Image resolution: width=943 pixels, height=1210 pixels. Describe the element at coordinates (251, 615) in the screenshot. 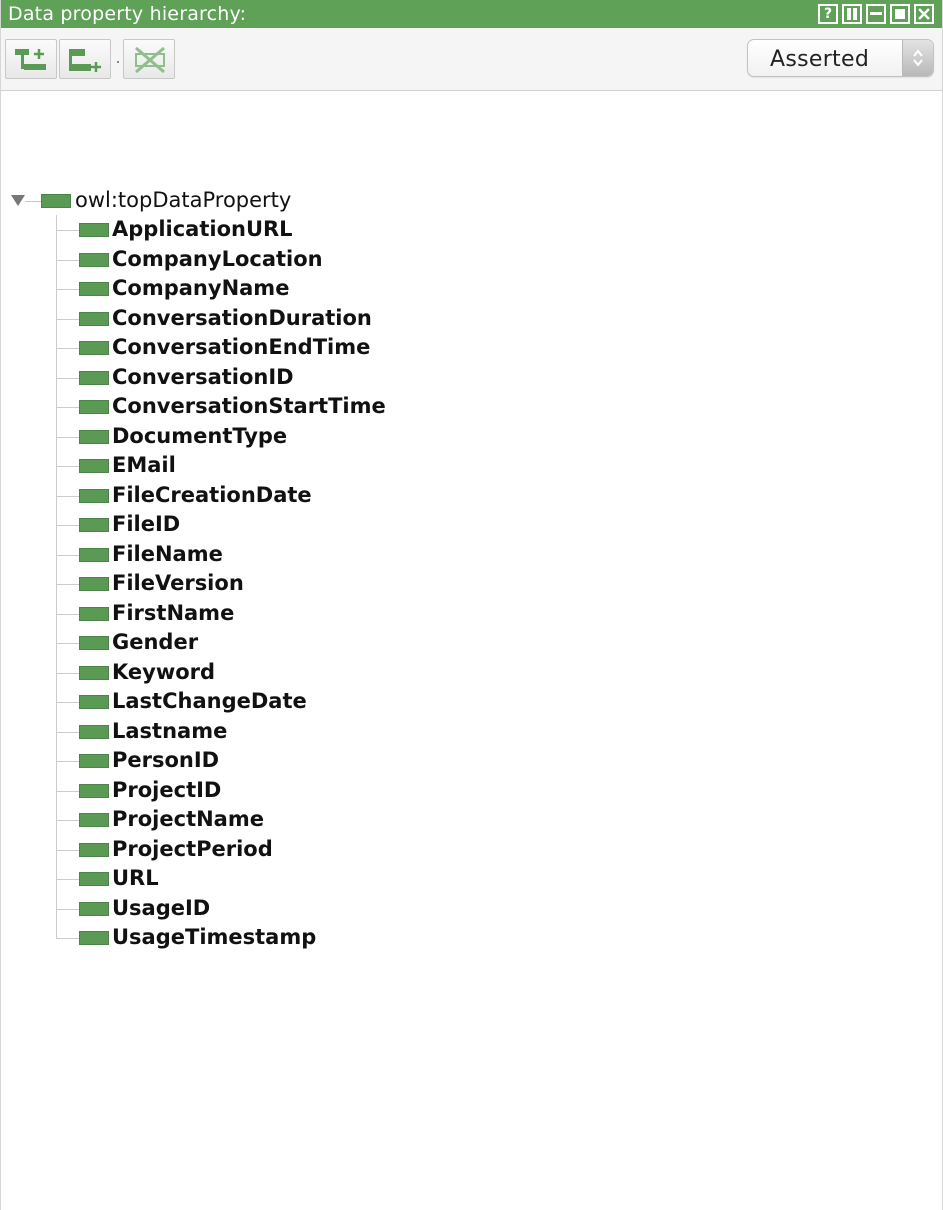

I see `tree-item: FirstName` at that location.